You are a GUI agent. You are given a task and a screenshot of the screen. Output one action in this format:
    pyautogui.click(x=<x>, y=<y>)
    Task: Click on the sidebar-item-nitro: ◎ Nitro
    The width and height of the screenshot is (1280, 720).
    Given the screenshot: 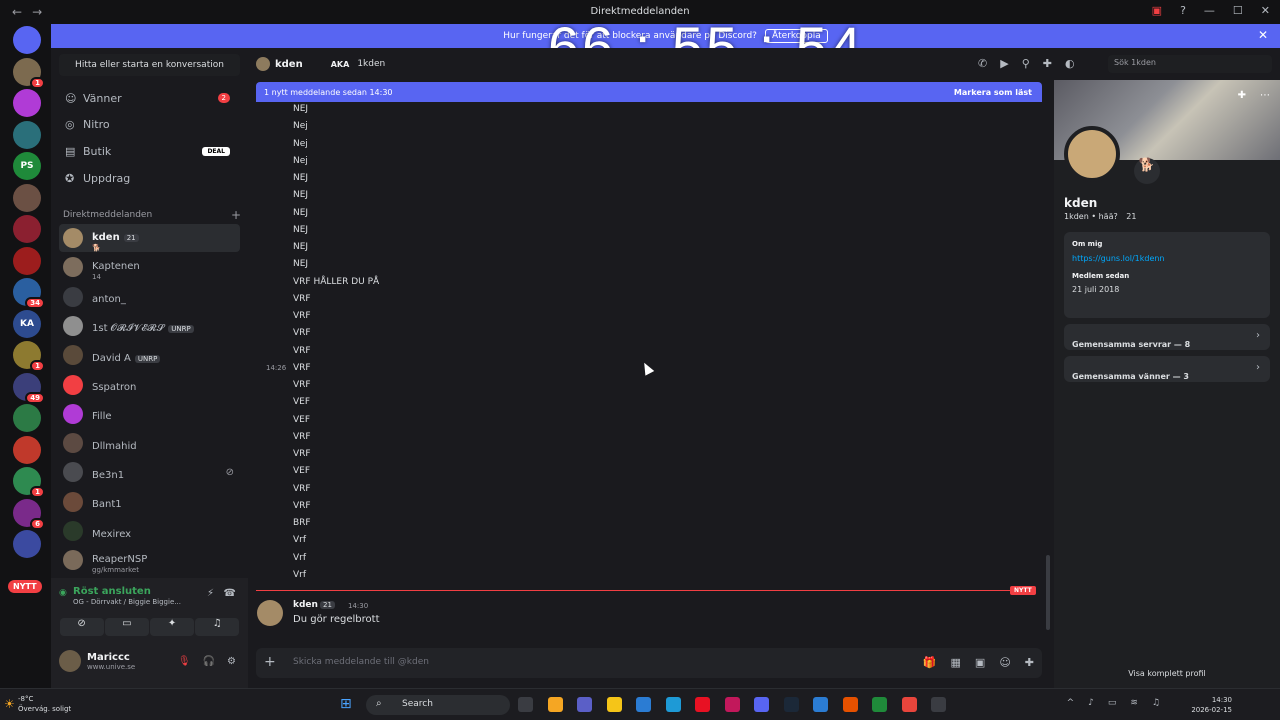 What is the action you would take?
    pyautogui.click(x=149, y=124)
    